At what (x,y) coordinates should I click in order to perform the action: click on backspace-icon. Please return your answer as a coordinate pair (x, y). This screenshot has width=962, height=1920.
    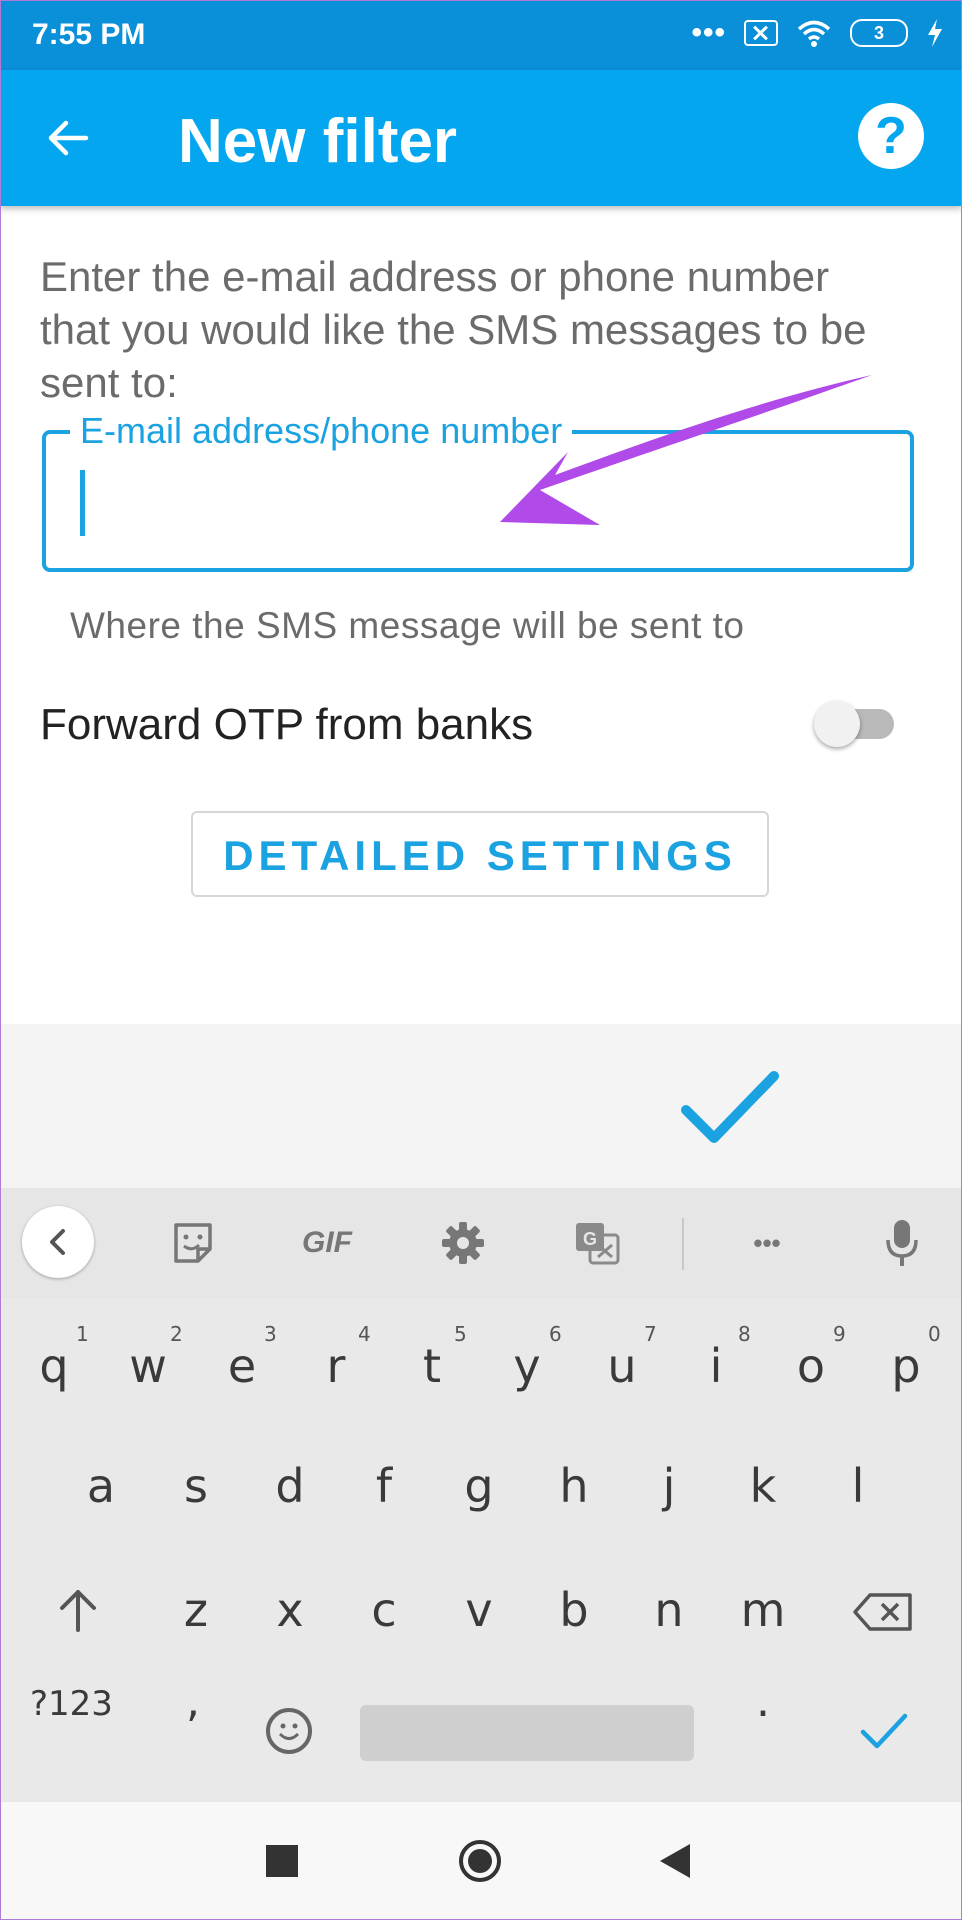
    Looking at the image, I should click on (883, 1612).